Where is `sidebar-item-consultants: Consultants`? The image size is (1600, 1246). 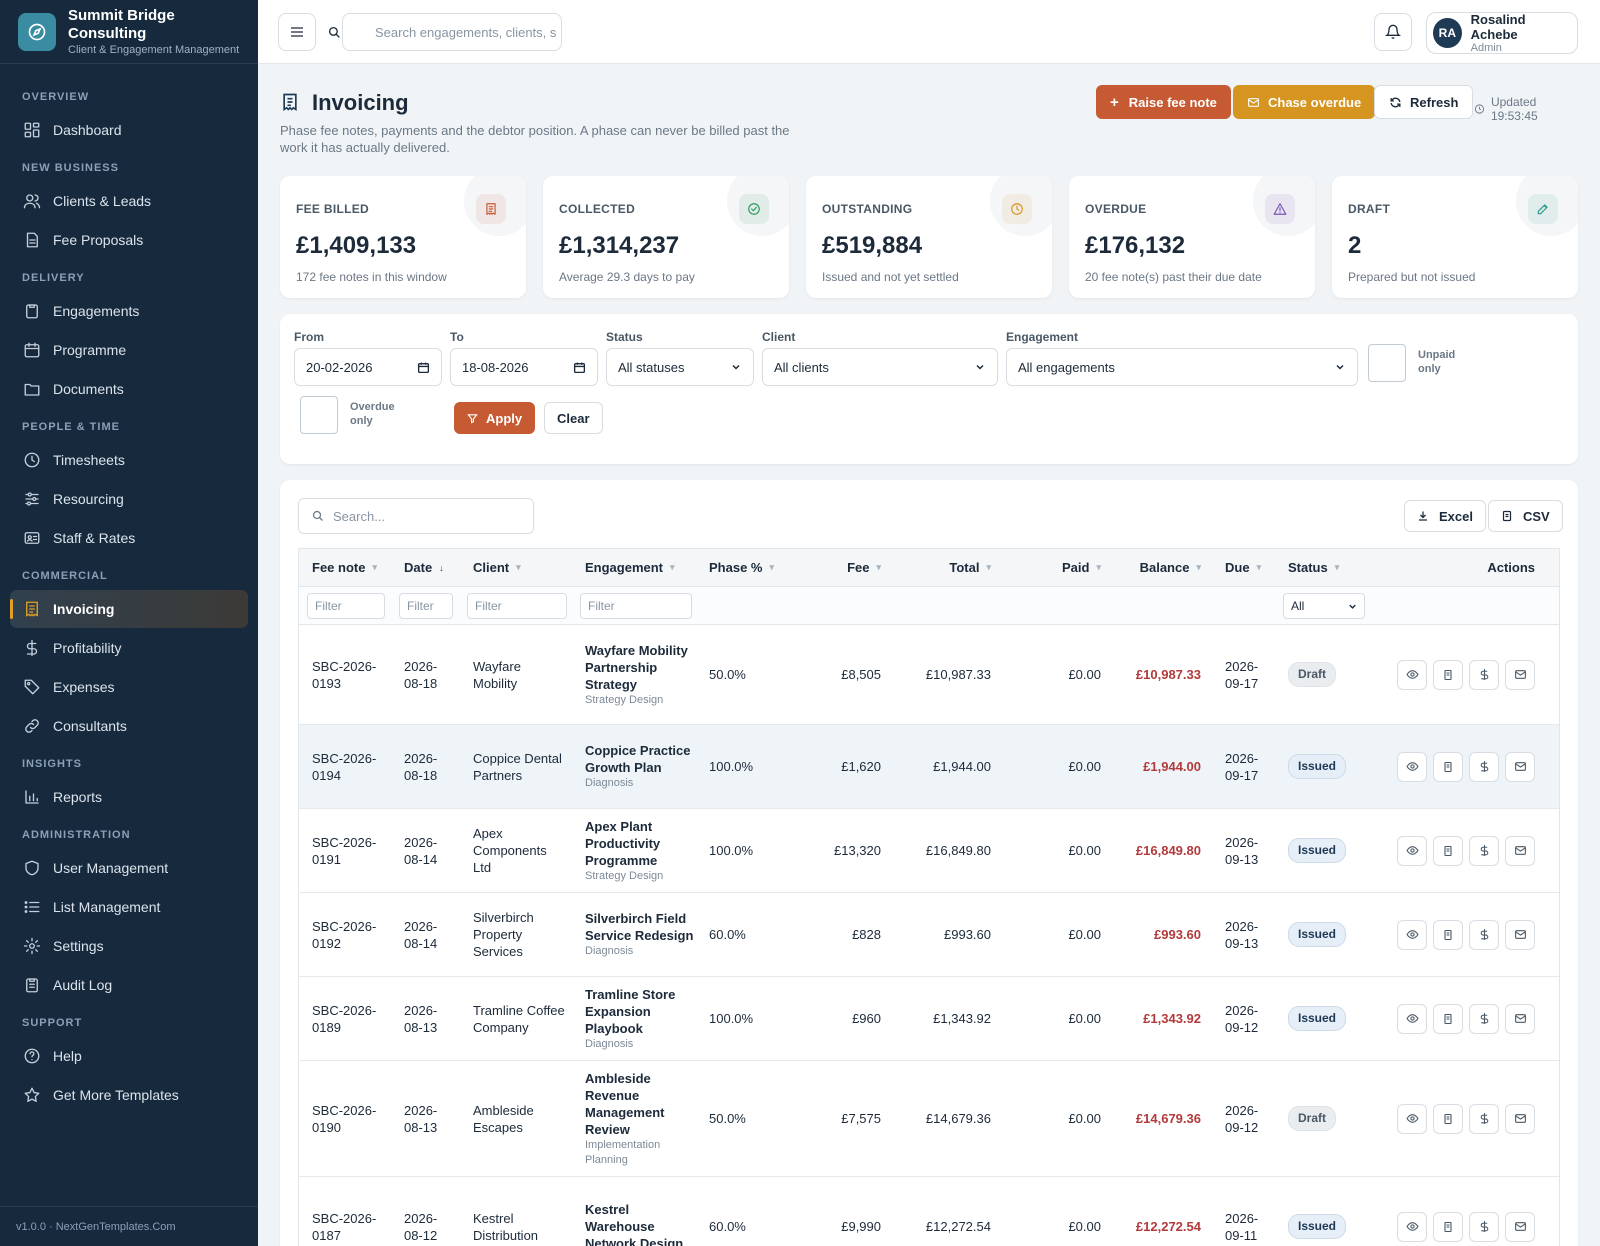 sidebar-item-consultants: Consultants is located at coordinates (129, 726).